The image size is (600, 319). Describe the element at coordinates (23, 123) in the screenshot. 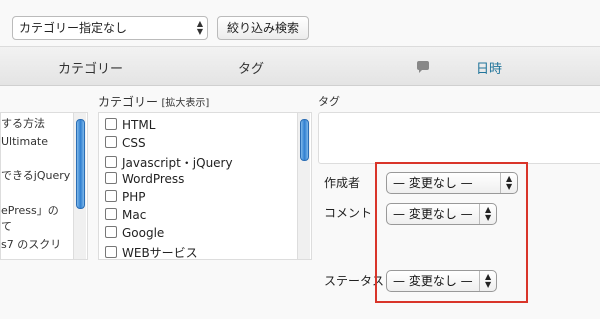

I see `list-item: する方法` at that location.